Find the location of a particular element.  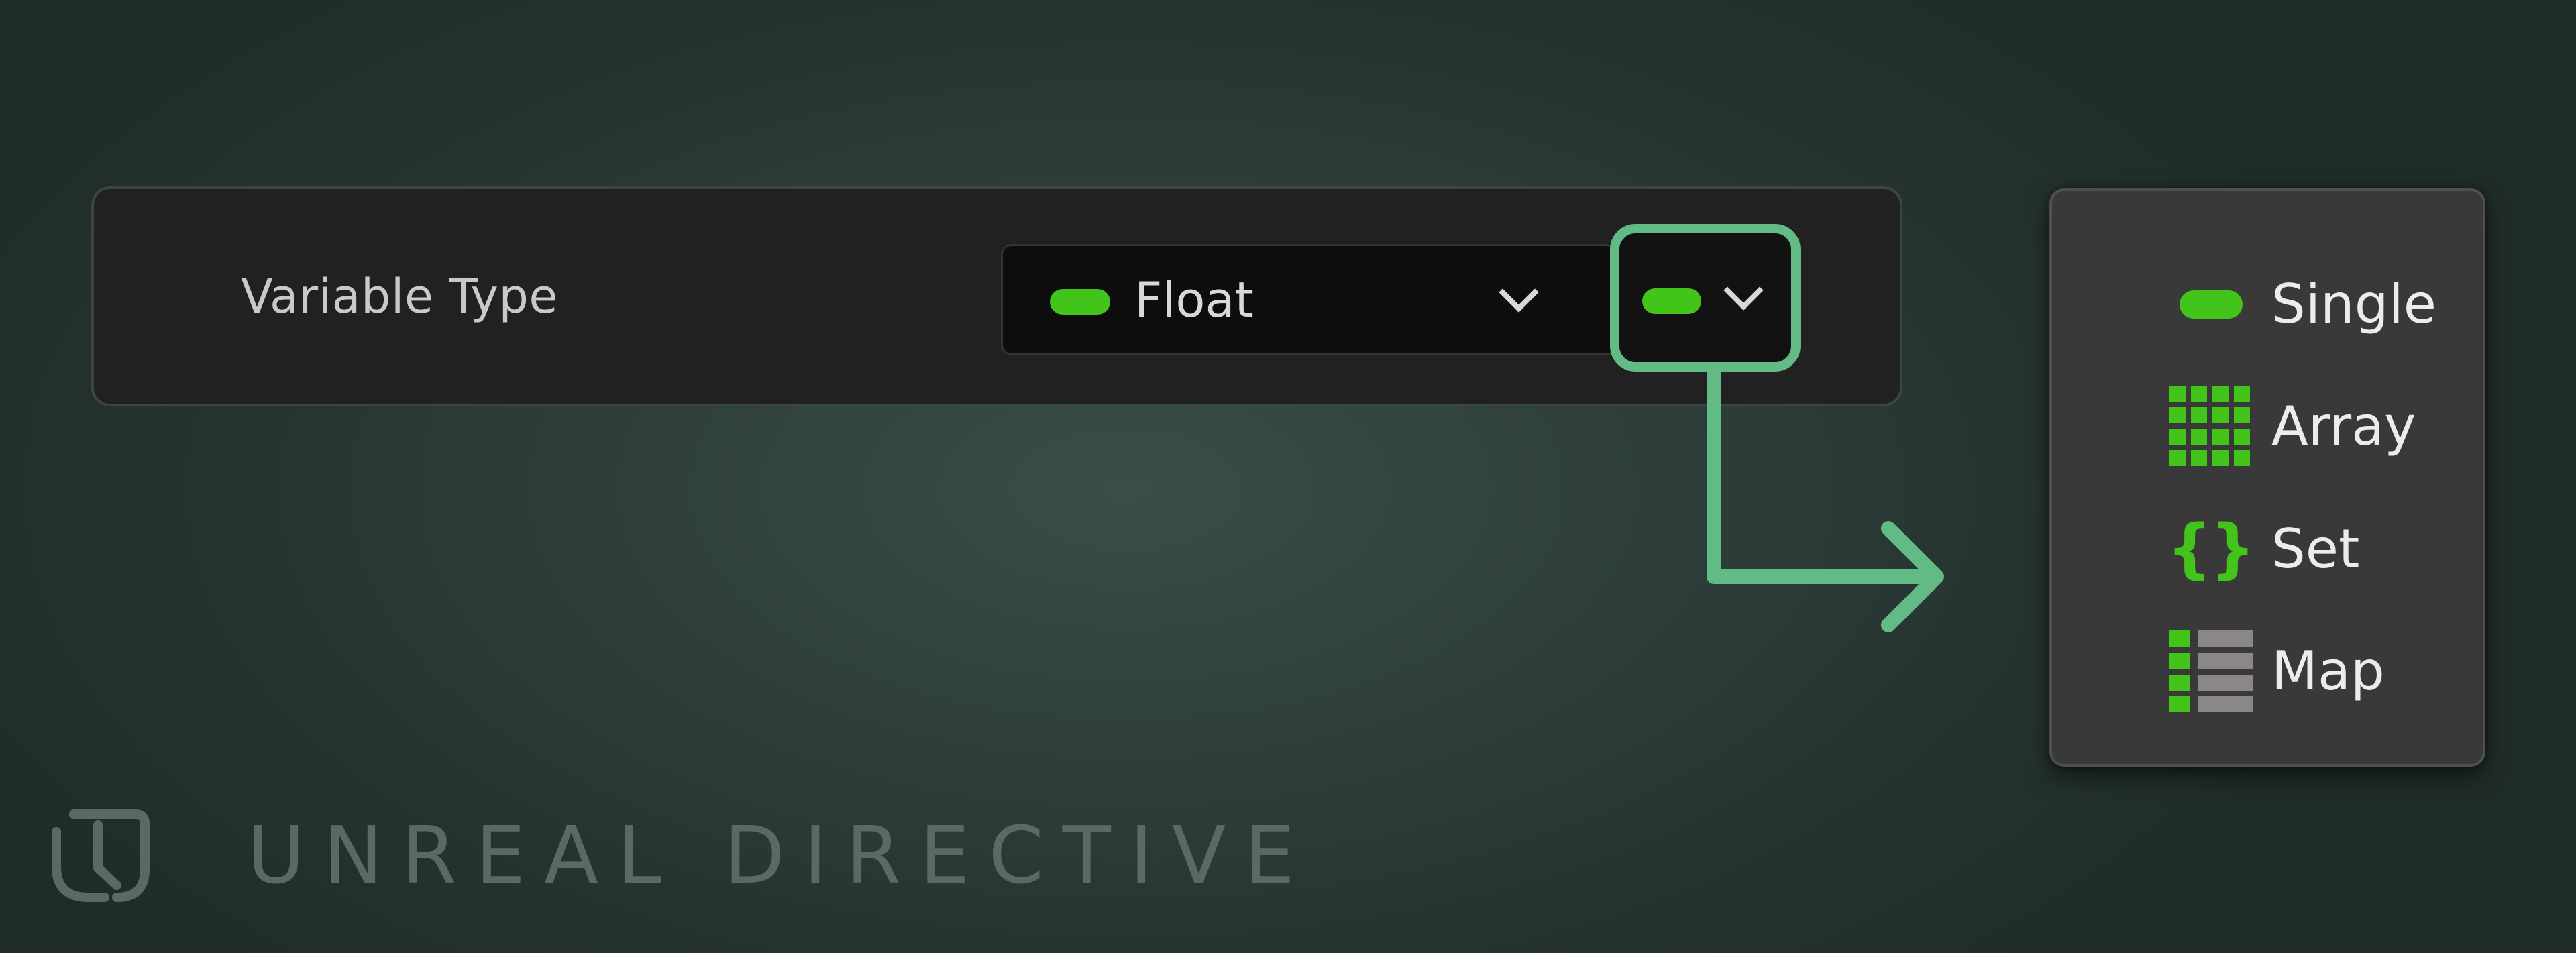

watermark-text: UNREAL DIRECTIVE is located at coordinates (780, 855).